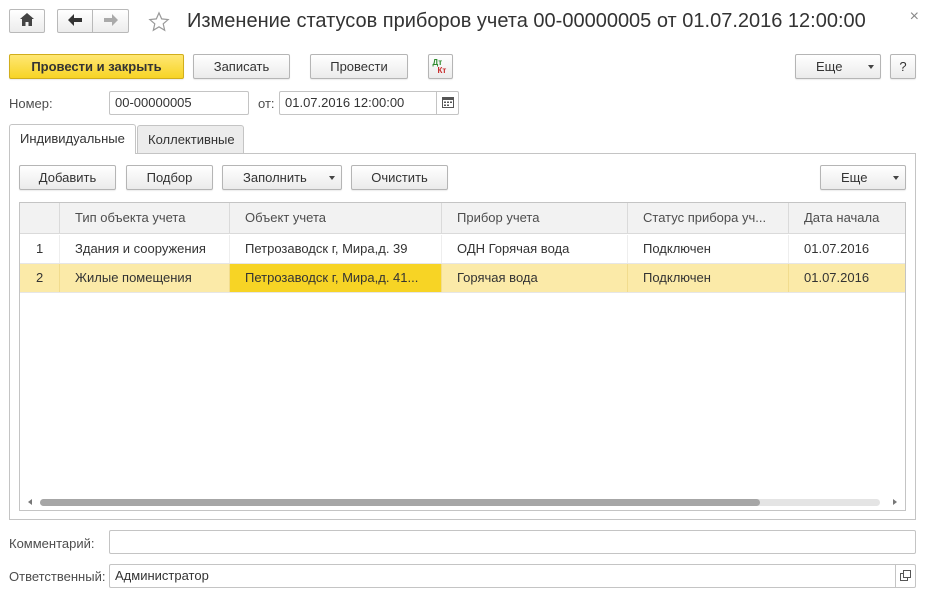 This screenshot has height=593, width=927. Describe the element at coordinates (145, 249) in the screenshot. I see `object-type-cell: Здания и сооружения` at that location.